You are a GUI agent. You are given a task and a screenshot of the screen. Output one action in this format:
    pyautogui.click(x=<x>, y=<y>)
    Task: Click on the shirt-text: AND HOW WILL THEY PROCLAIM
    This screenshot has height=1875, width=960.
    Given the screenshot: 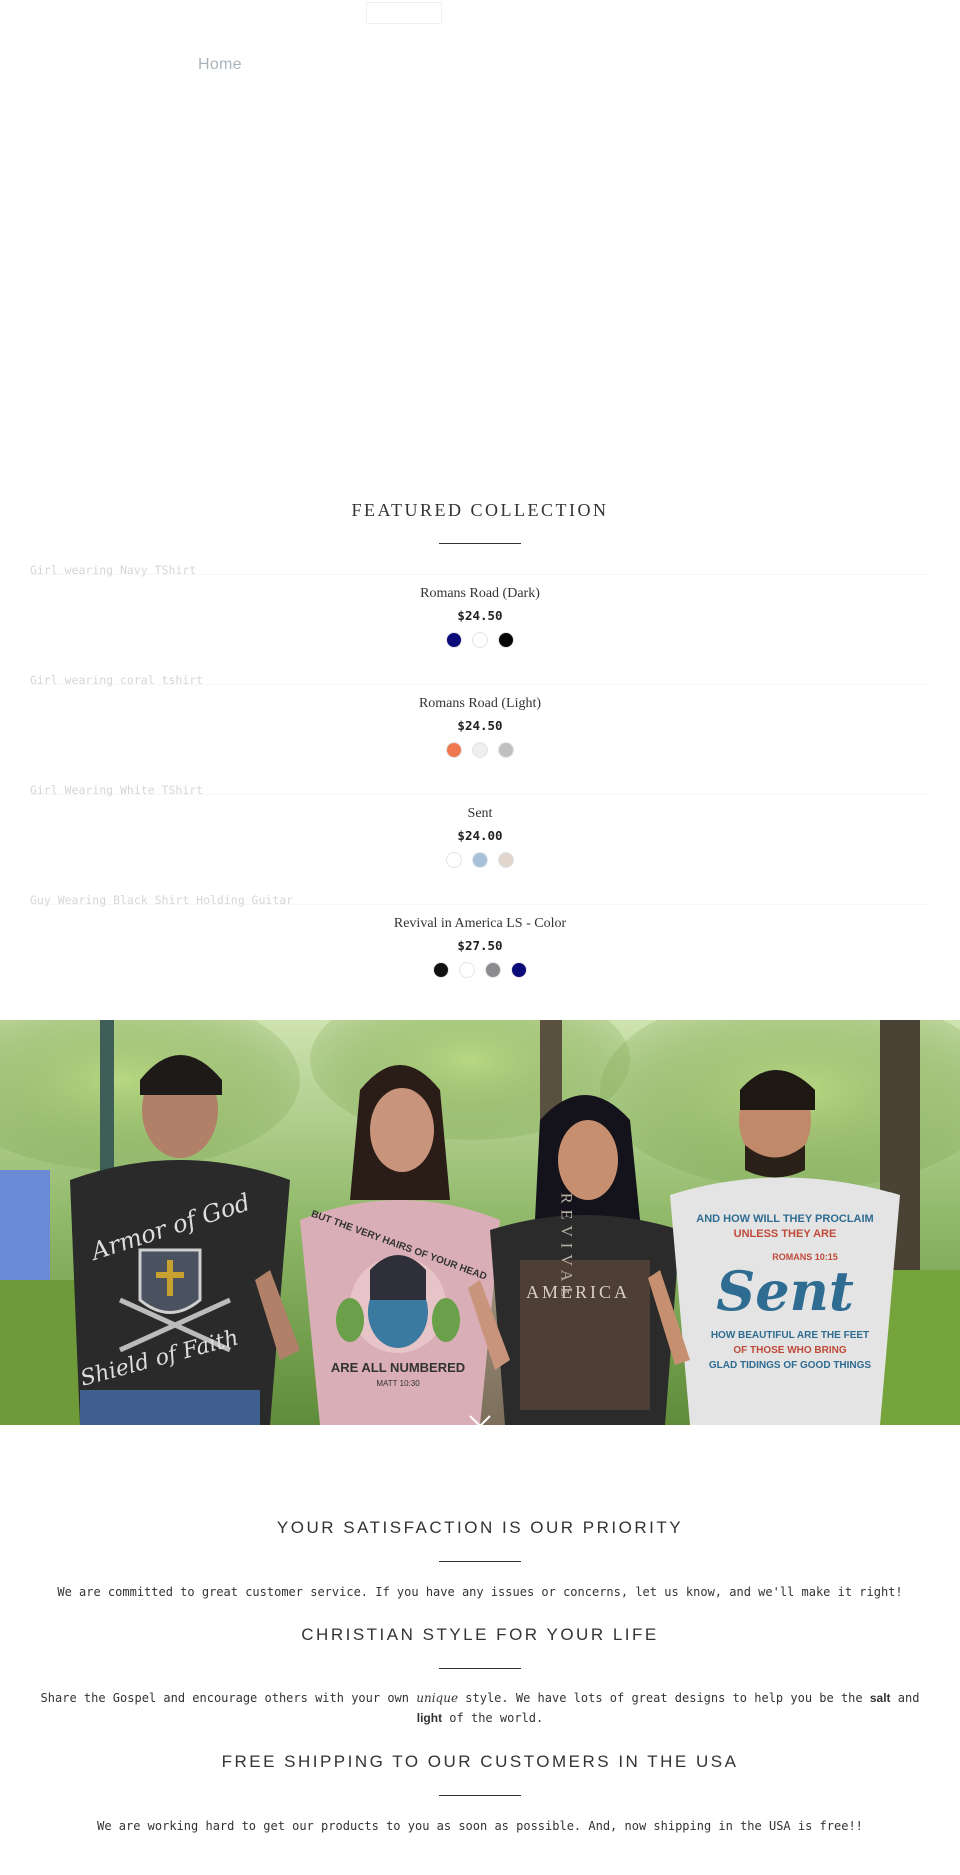 What is the action you would take?
    pyautogui.click(x=784, y=1219)
    